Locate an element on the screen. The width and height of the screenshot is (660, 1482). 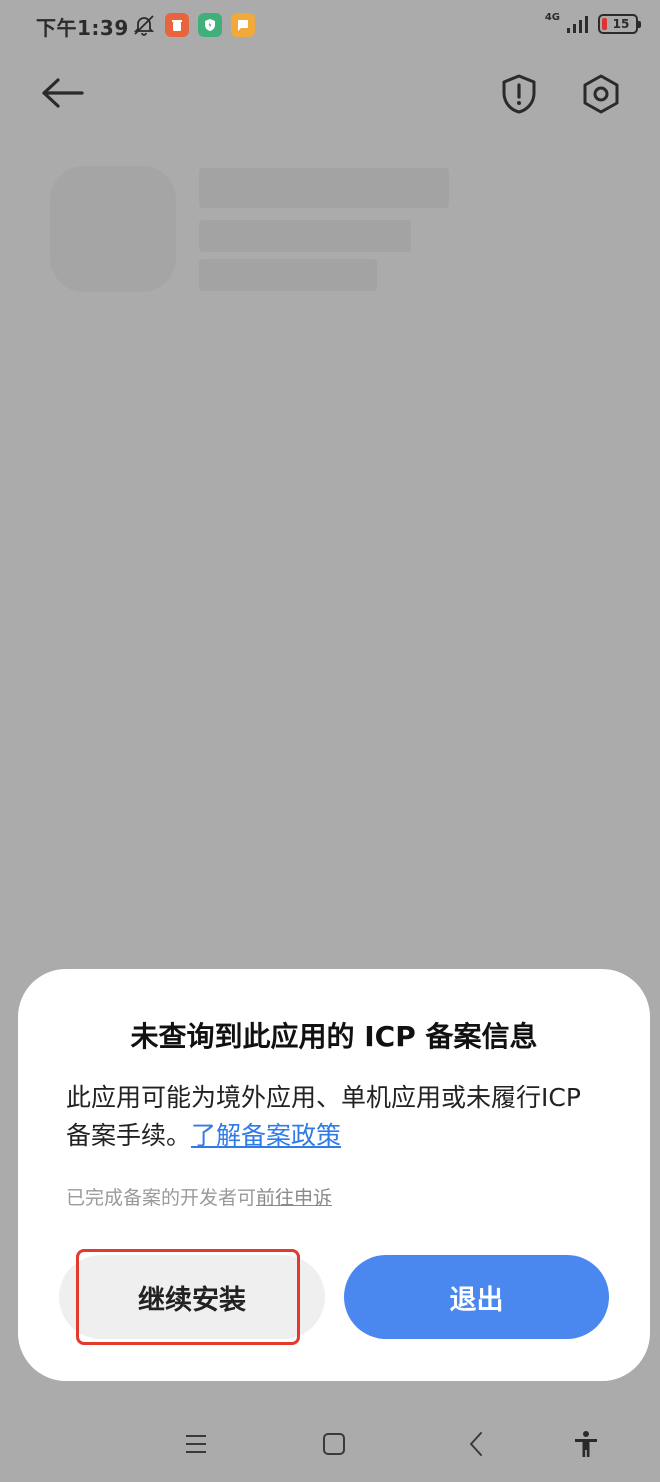
nav-accessibility-button is located at coordinates (586, 1444).